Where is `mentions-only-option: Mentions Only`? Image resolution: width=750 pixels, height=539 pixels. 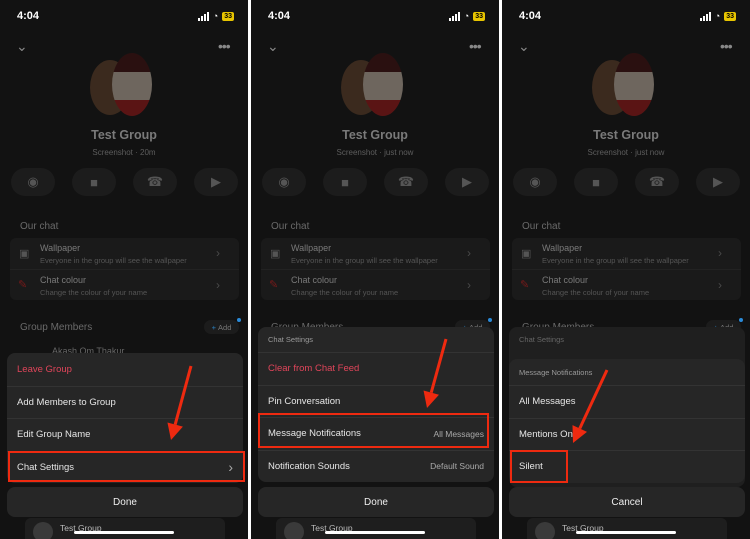 mentions-only-option: Mentions Only is located at coordinates (627, 434).